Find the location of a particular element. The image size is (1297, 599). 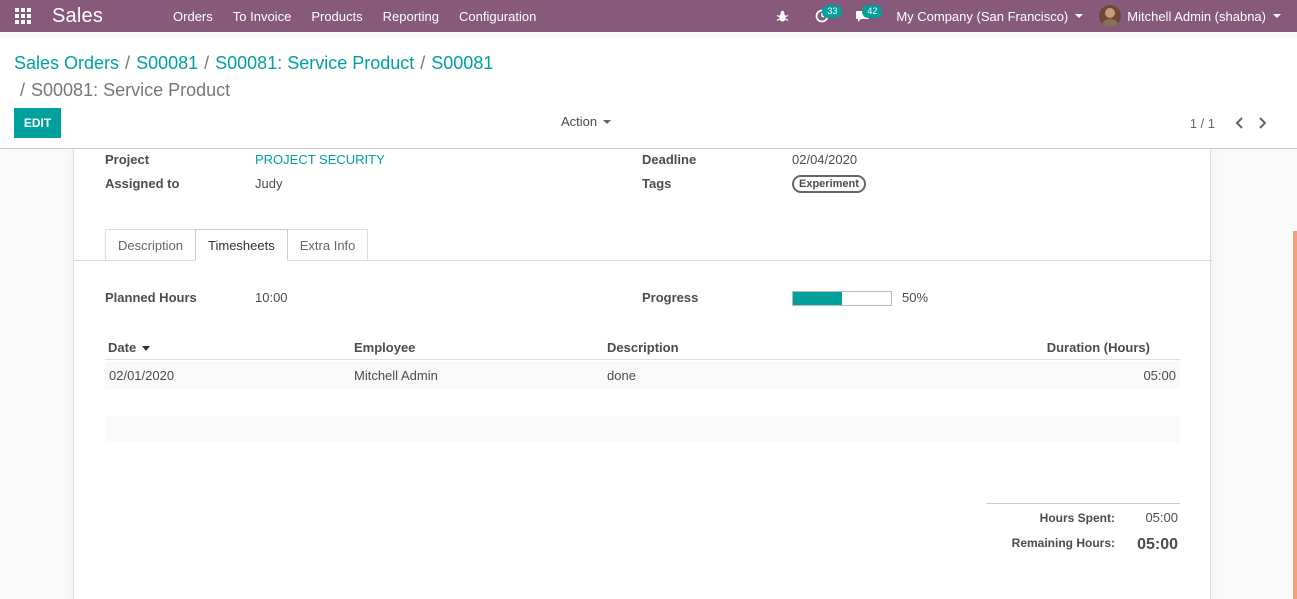

pager: 1 / 1 is located at coordinates (1231, 123).